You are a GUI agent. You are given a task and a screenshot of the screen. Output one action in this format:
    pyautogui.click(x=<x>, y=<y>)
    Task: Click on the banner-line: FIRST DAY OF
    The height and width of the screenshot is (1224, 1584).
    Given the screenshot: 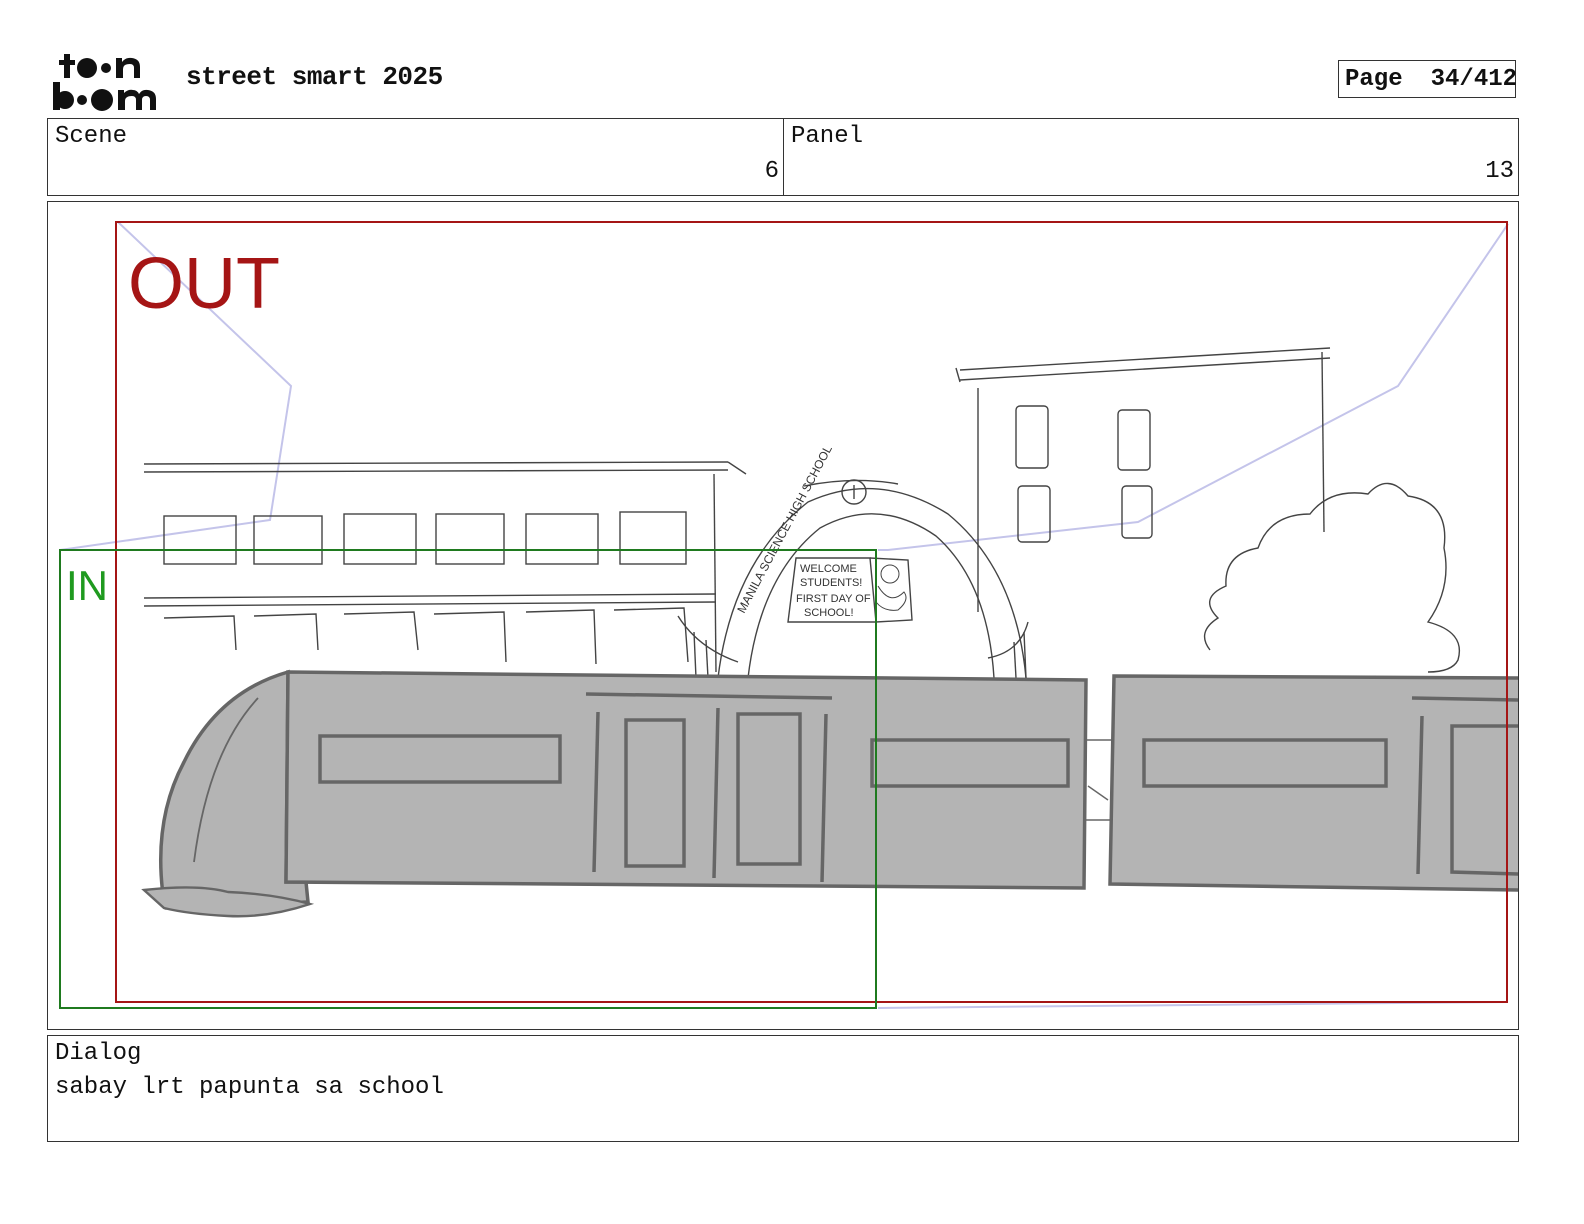 What is the action you would take?
    pyautogui.click(x=833, y=599)
    